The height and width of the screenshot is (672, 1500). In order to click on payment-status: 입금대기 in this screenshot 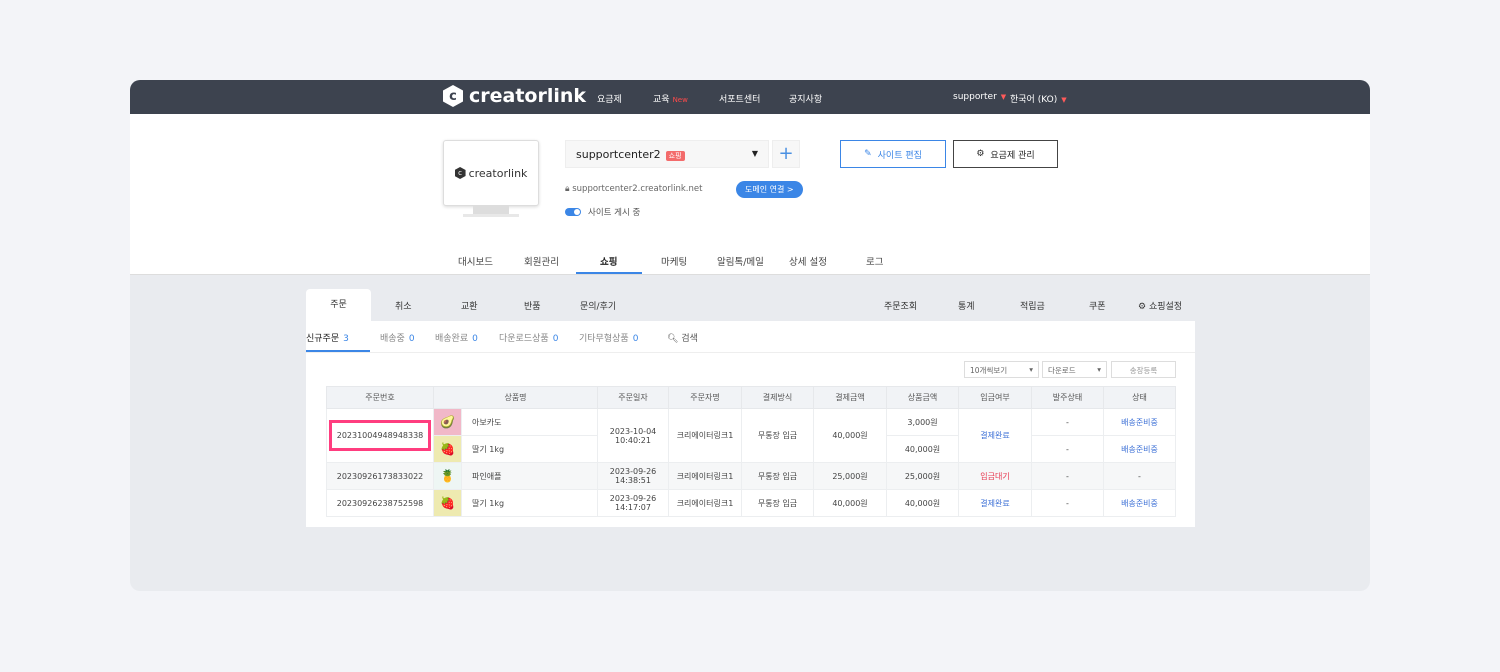, I will do `click(995, 476)`.